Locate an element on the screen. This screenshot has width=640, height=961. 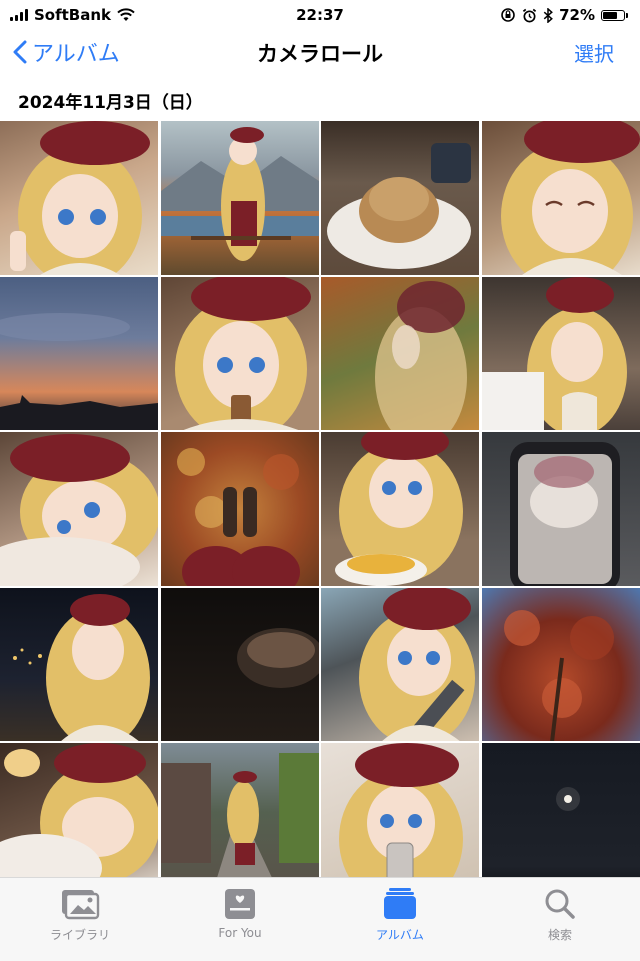
select-button: 選択 is located at coordinates (594, 52).